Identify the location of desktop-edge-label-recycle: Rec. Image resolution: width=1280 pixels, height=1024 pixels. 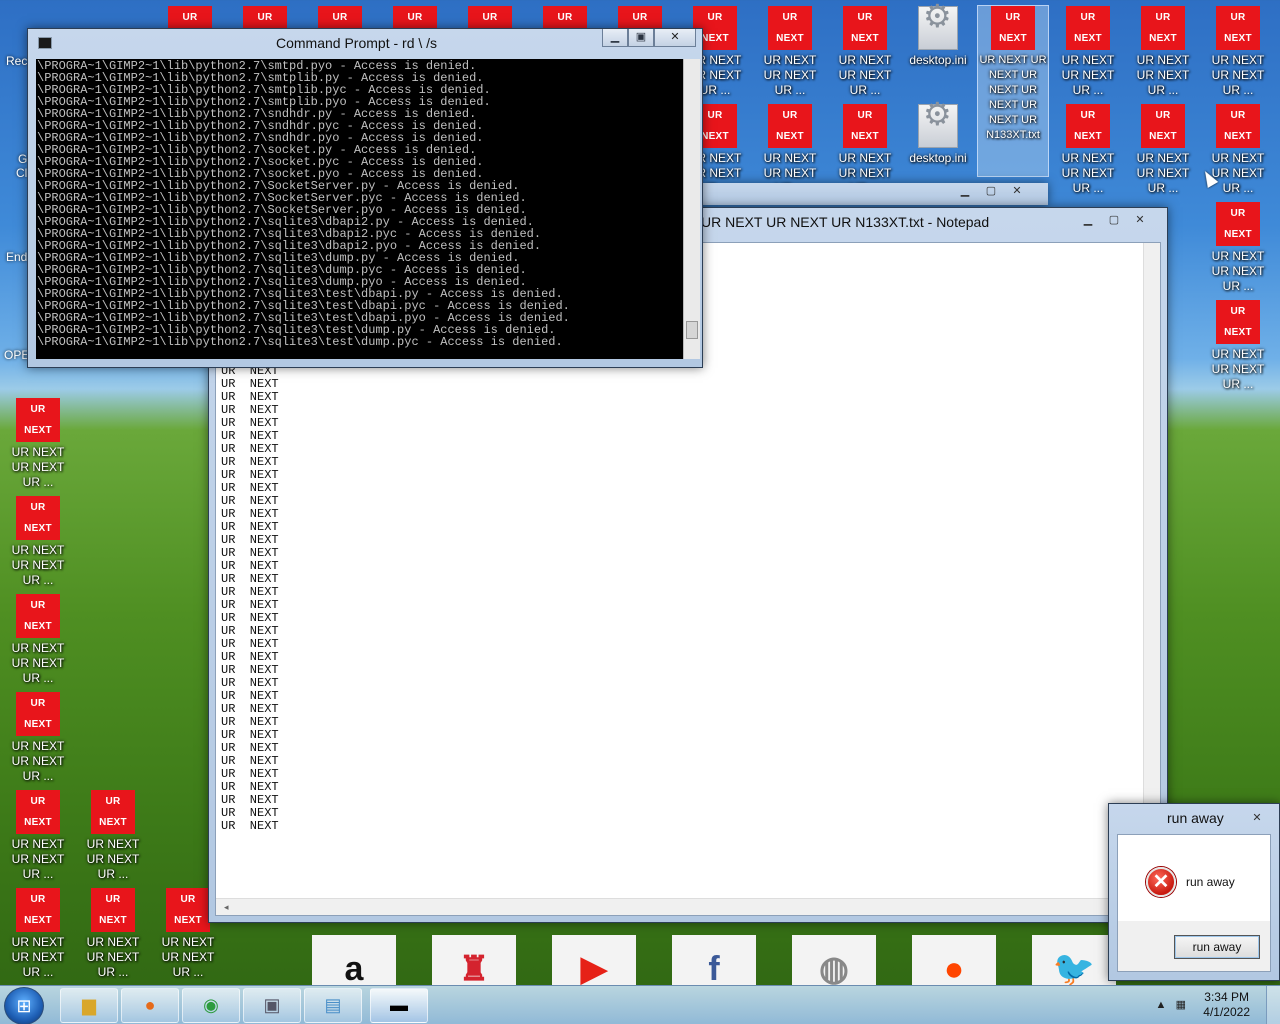
(16, 61).